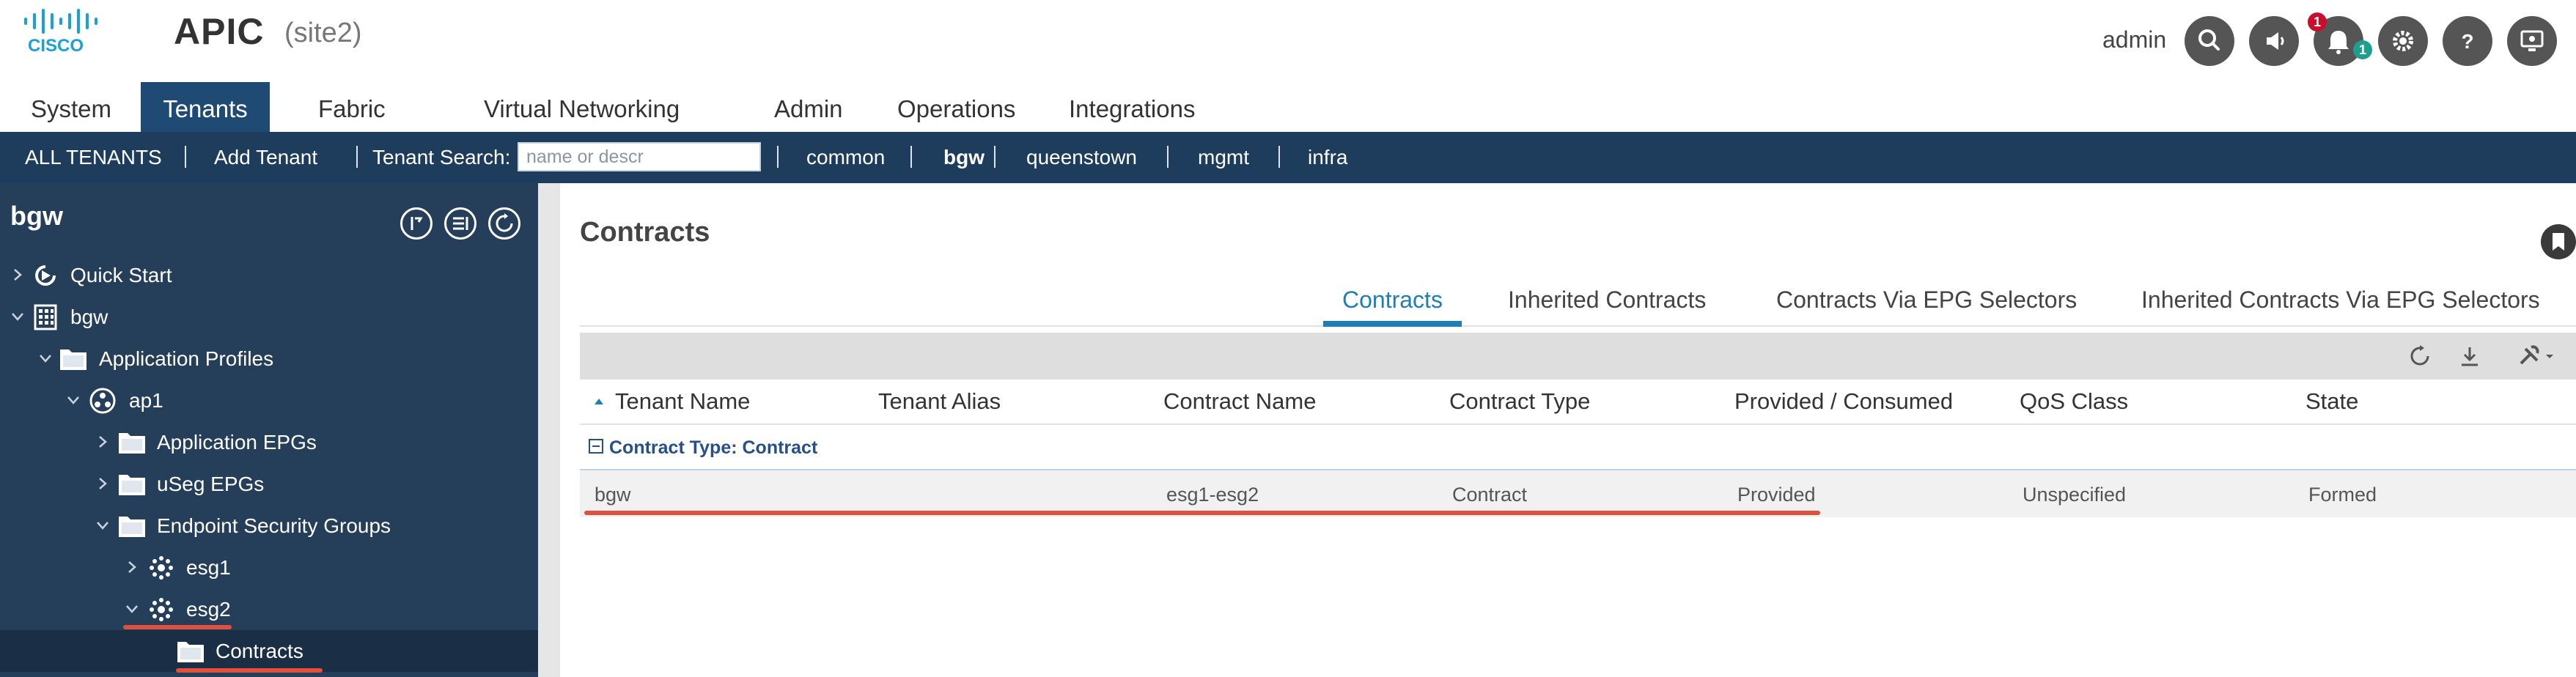  I want to click on tenant-link-bgw: bgw, so click(964, 157).